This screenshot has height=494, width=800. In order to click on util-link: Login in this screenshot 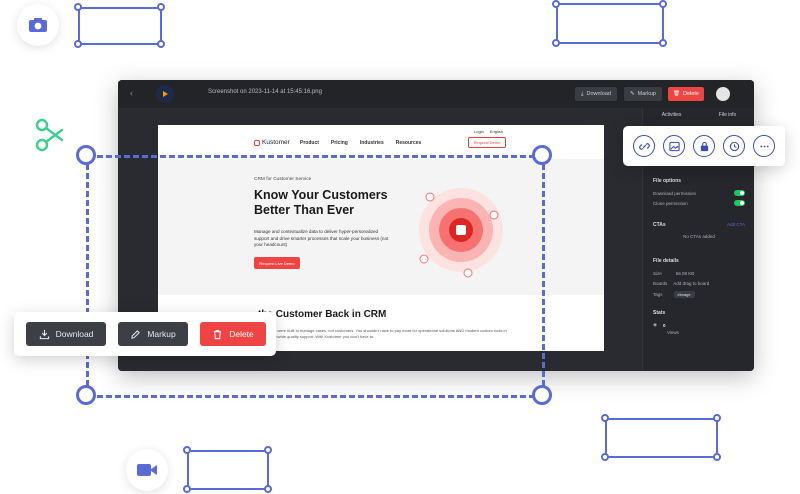, I will do `click(479, 131)`.